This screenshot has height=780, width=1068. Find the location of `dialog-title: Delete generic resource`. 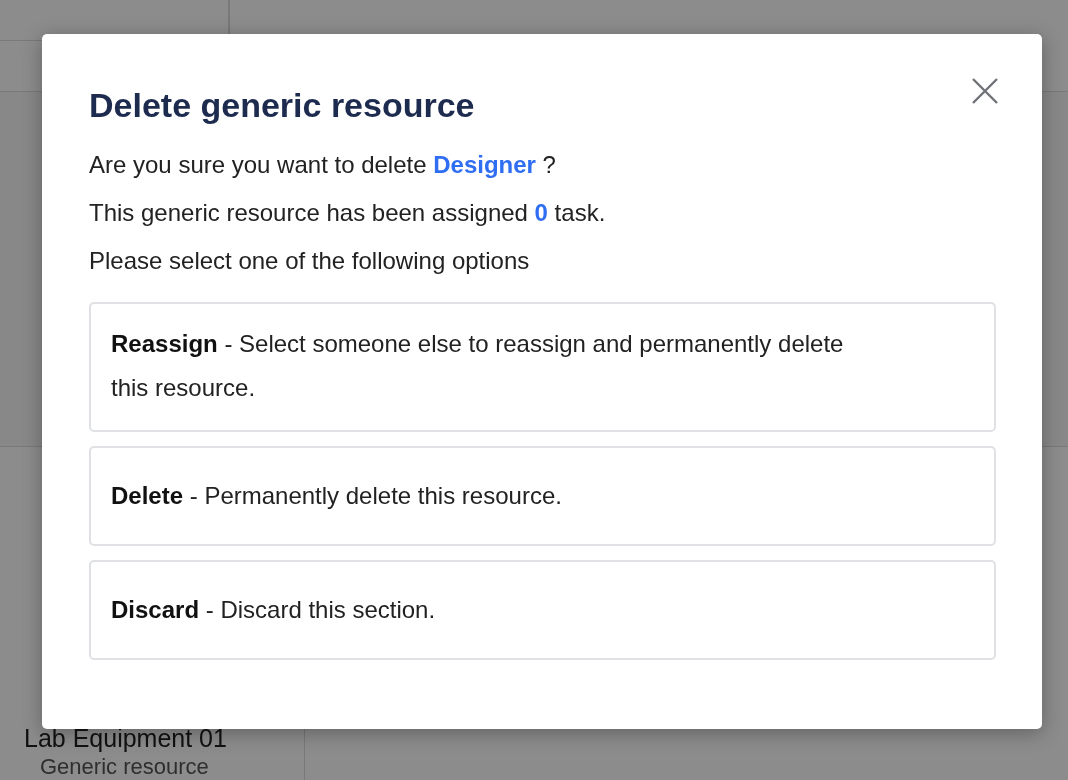

dialog-title: Delete generic resource is located at coordinates (282, 105).